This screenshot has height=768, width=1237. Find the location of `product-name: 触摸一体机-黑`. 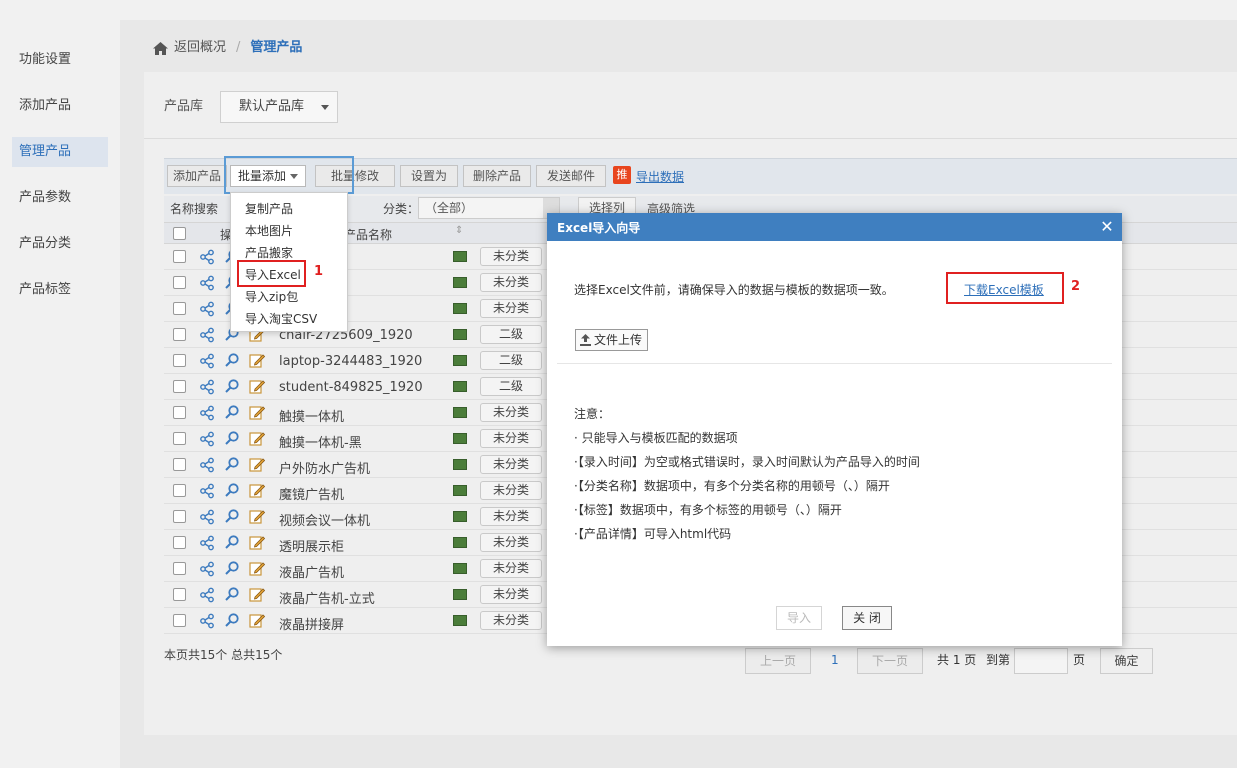

product-name: 触摸一体机-黑 is located at coordinates (320, 441).